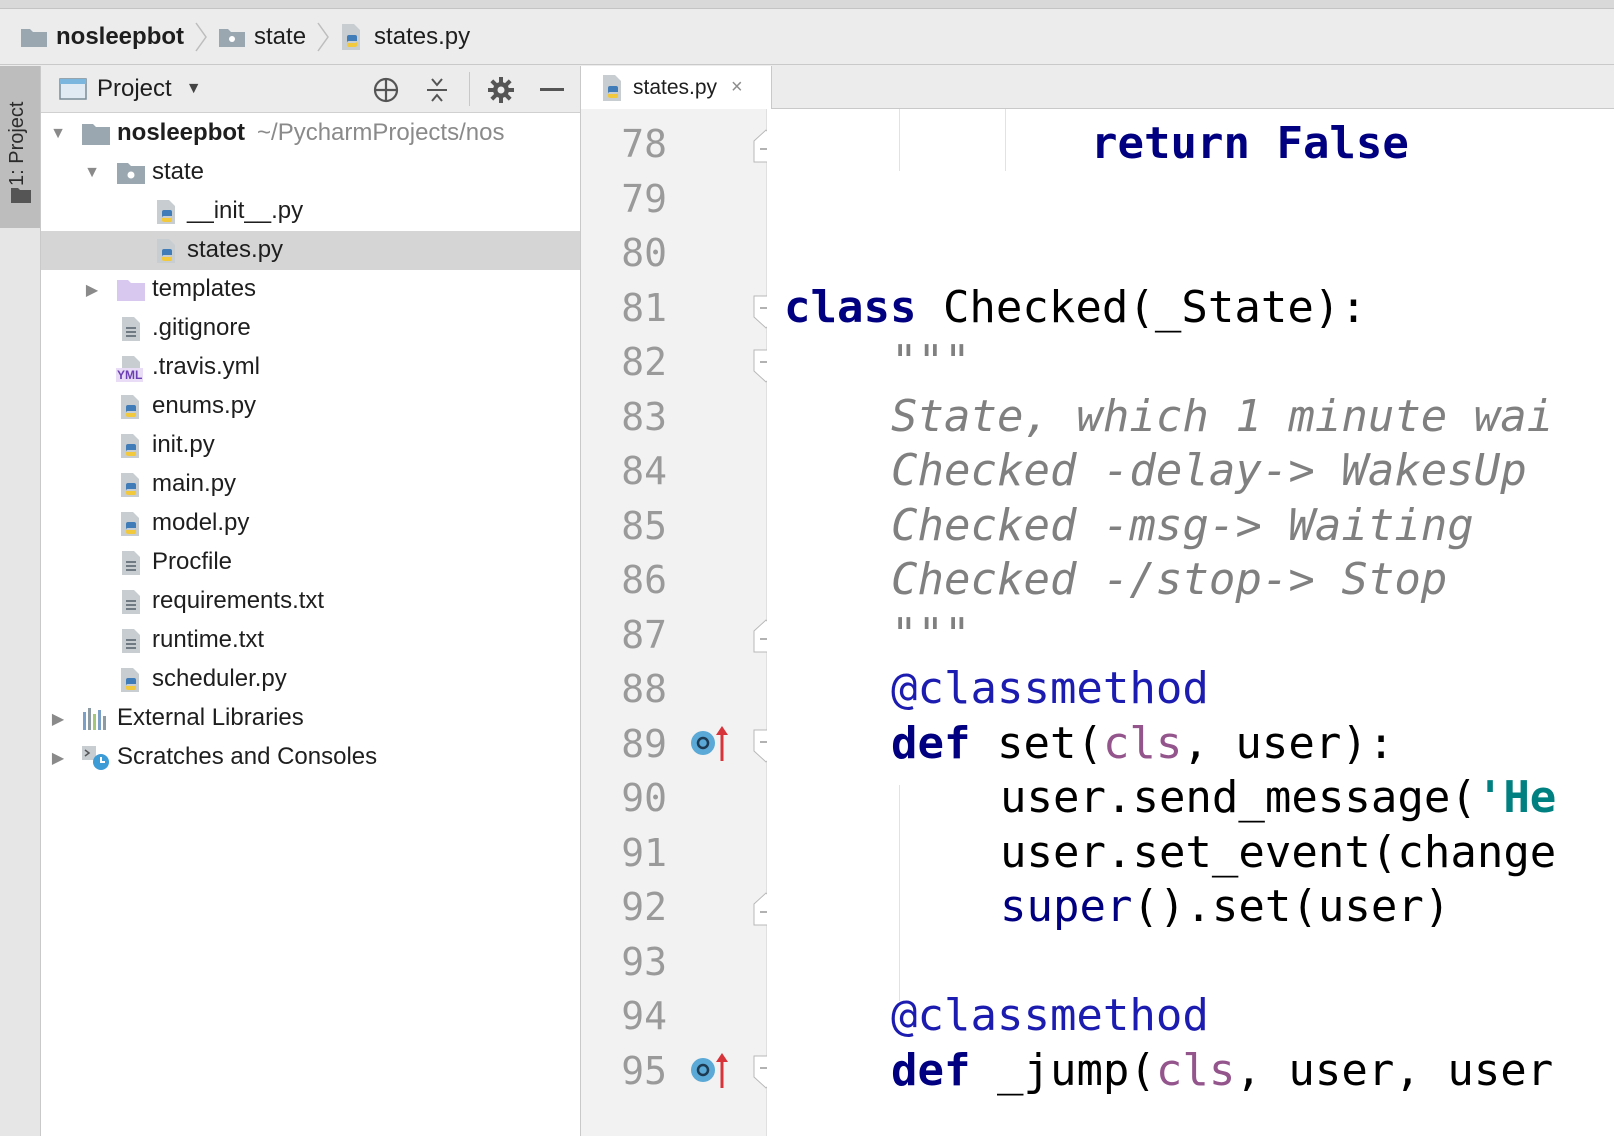  Describe the element at coordinates (737, 87) in the screenshot. I see `close-icon: ×` at that location.